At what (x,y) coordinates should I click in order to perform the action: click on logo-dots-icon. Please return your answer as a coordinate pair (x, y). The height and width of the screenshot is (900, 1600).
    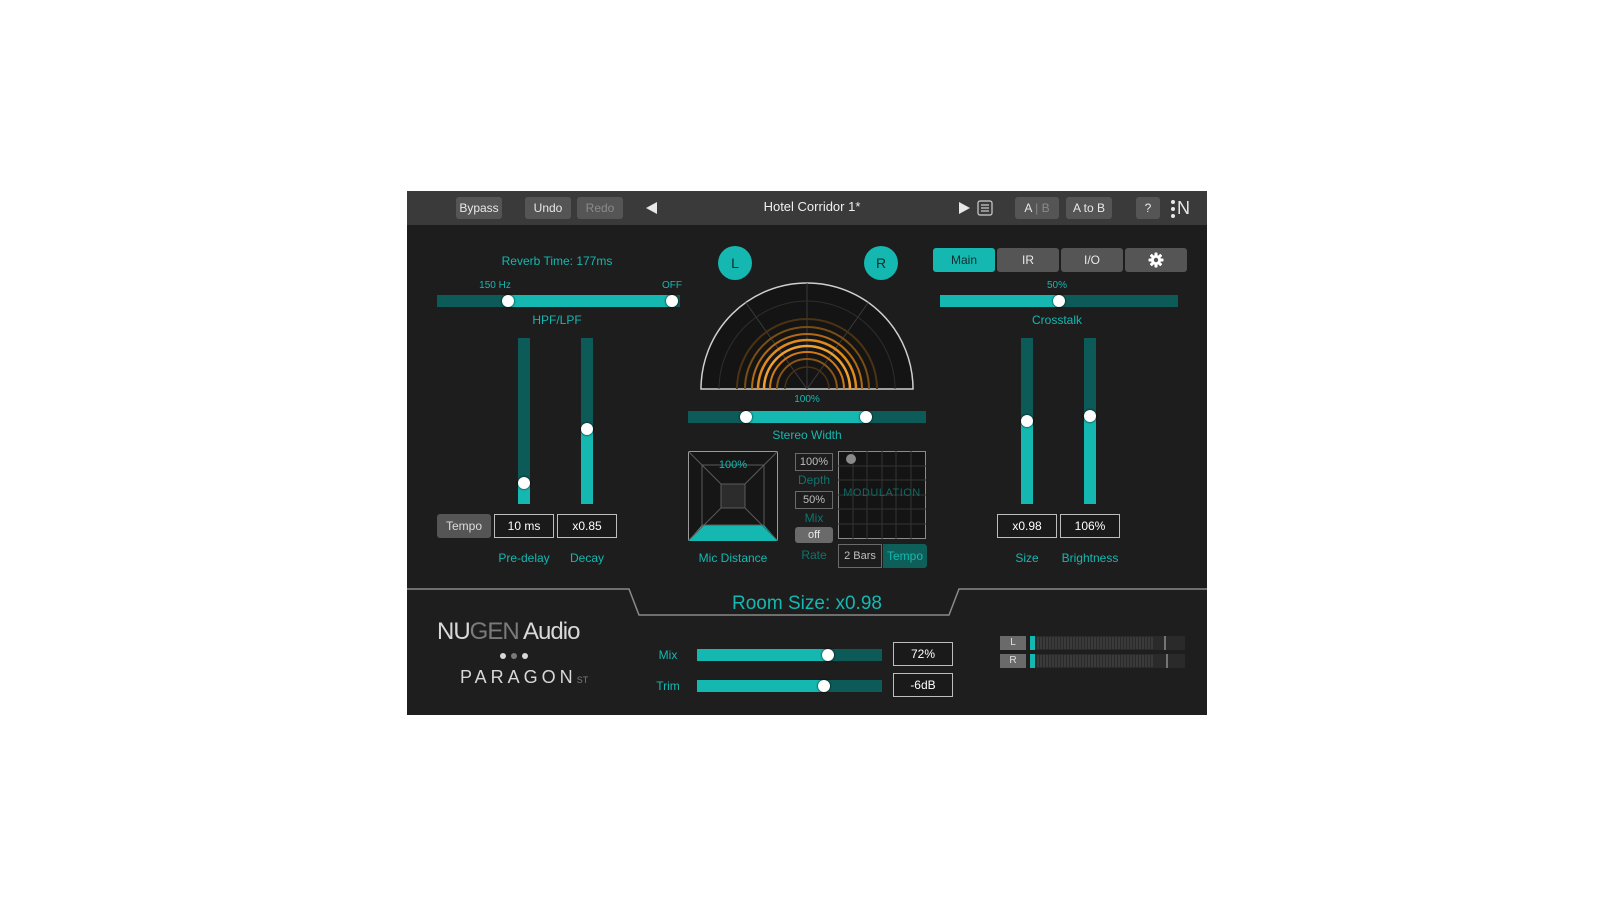
    Looking at the image, I should click on (1173, 209).